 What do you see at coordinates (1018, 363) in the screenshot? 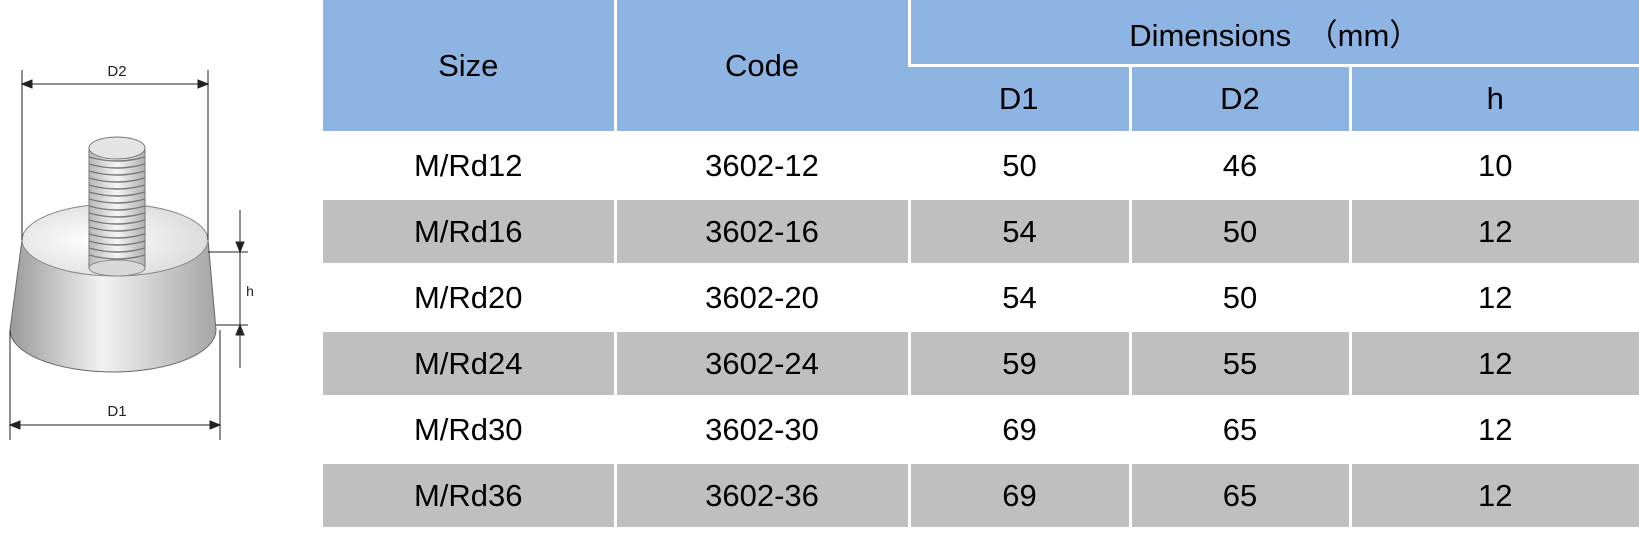
I see `cell-d1: 59` at bounding box center [1018, 363].